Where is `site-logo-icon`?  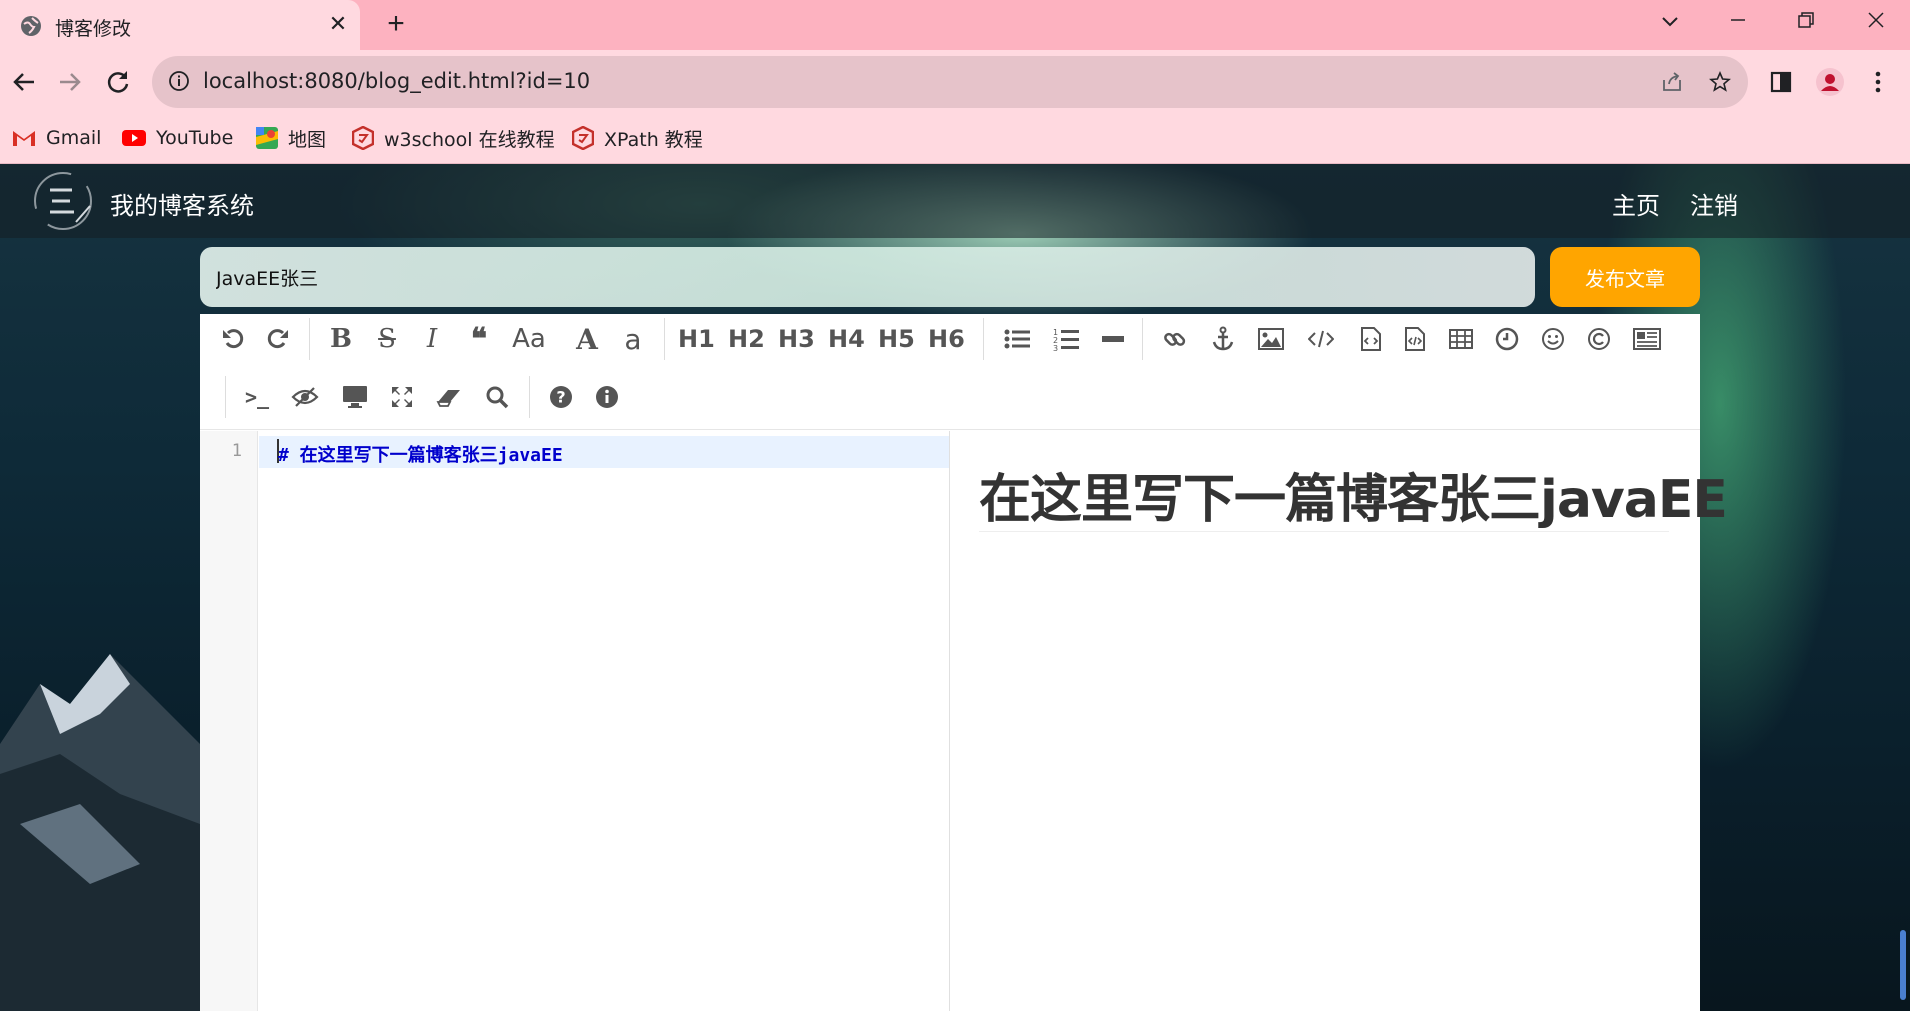 site-logo-icon is located at coordinates (63, 201).